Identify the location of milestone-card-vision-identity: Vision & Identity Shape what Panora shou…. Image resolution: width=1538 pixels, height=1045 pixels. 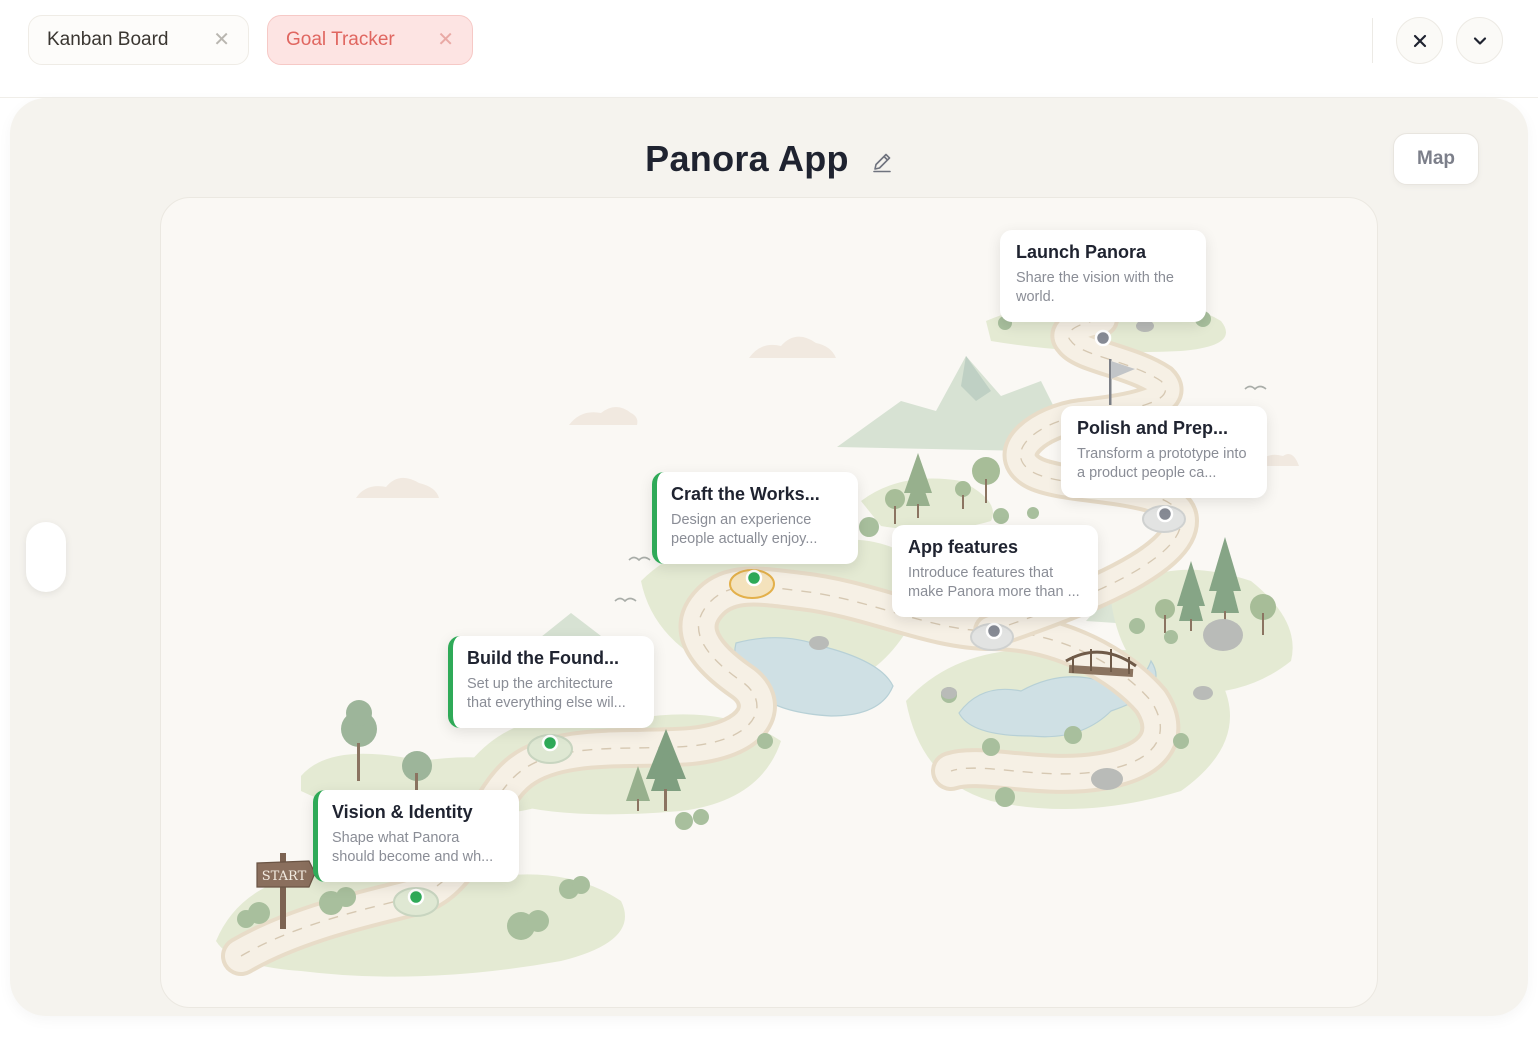
(416, 836).